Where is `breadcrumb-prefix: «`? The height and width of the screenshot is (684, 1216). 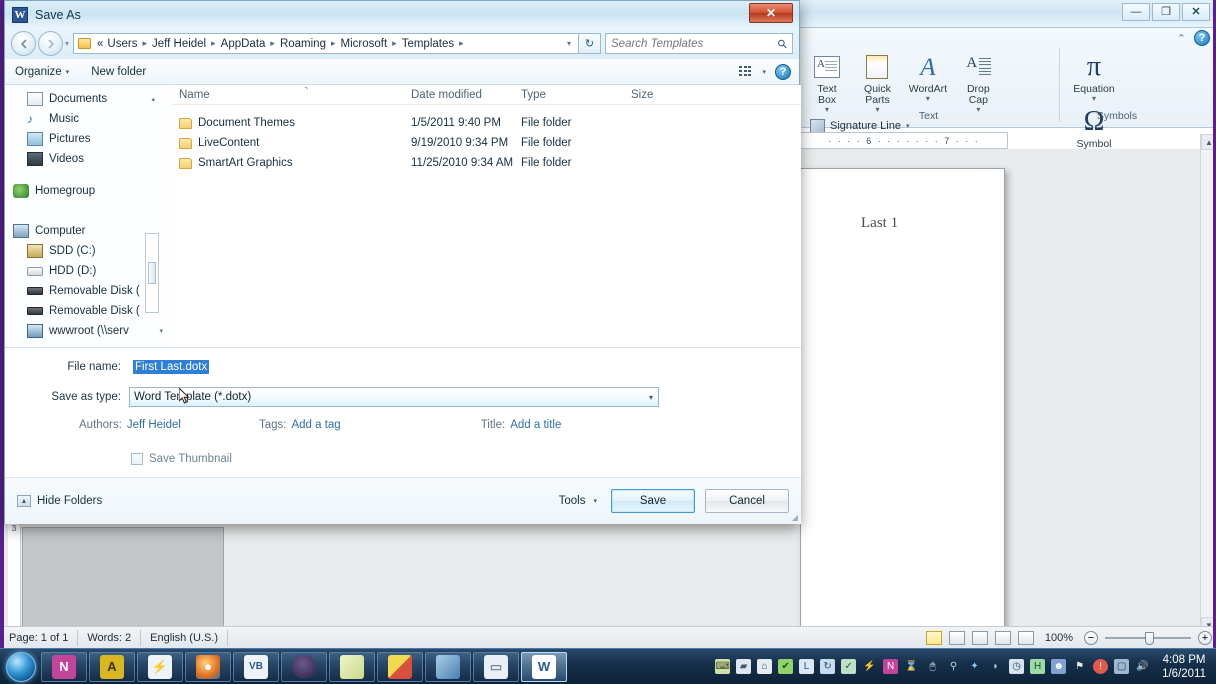
breadcrumb-prefix: « is located at coordinates (100, 44).